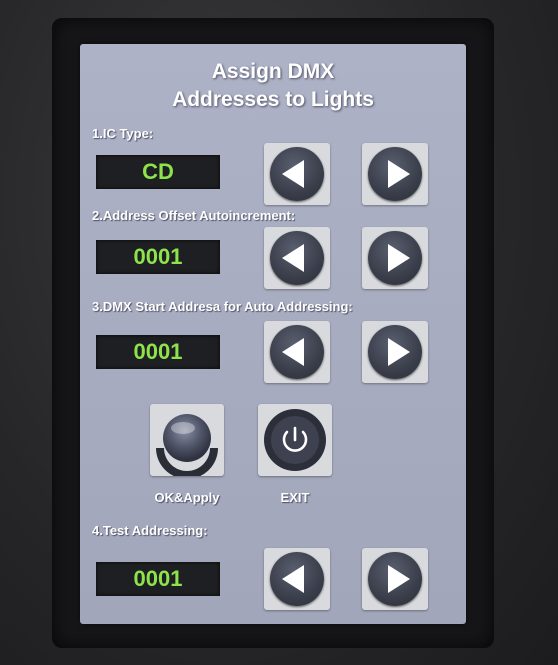  Describe the element at coordinates (158, 579) in the screenshot. I see `test-addressing-value: 0001` at that location.